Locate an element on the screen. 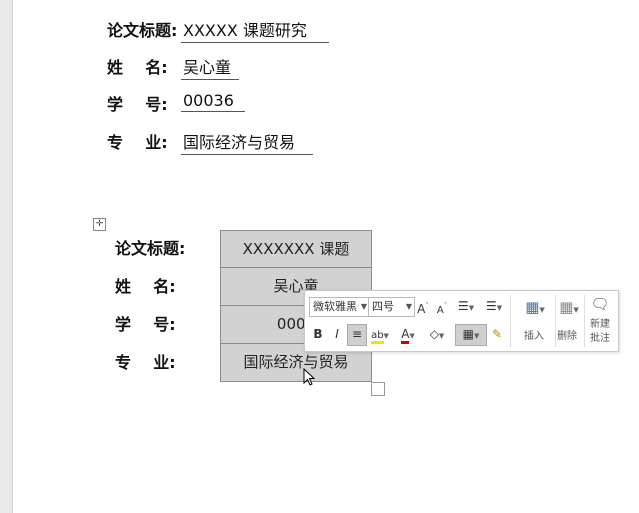  insert-label: 插入 is located at coordinates (534, 336).